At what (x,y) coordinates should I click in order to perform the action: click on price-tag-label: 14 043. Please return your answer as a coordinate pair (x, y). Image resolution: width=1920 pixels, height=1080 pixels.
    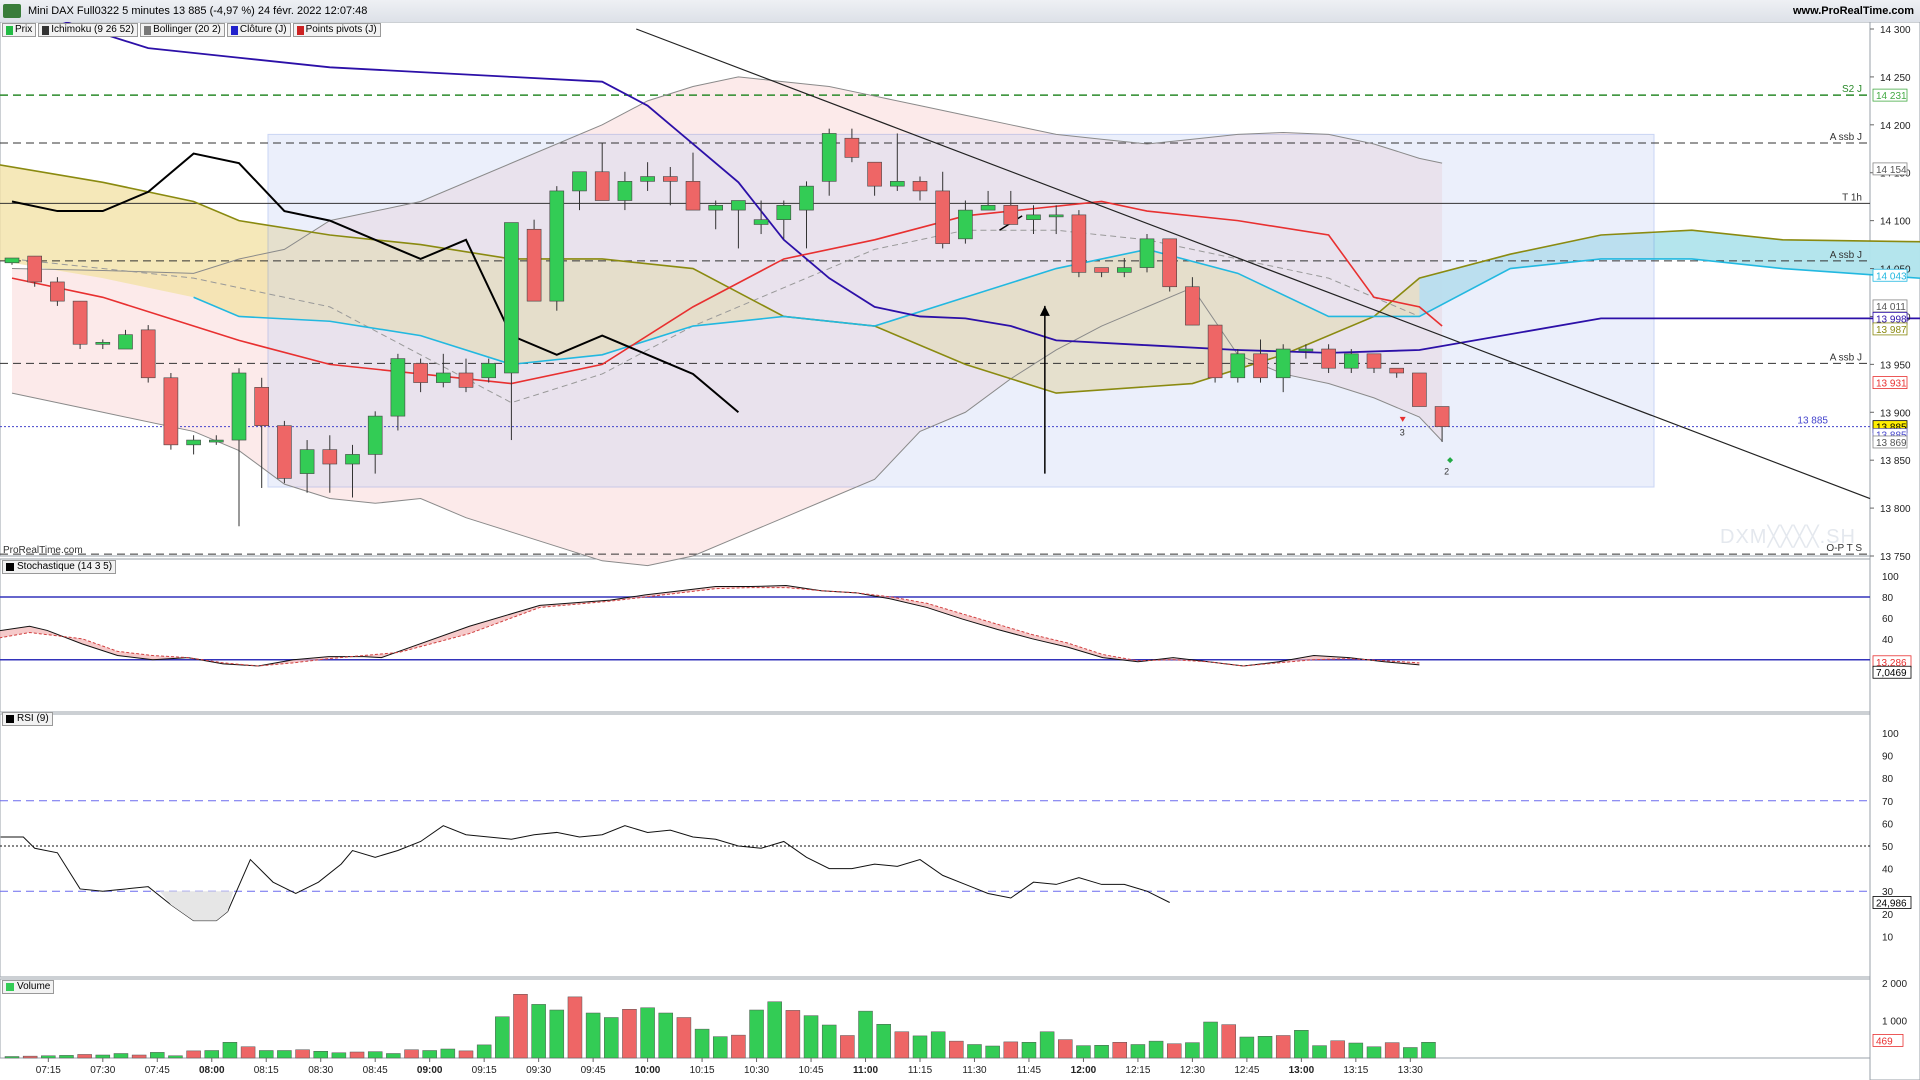
    Looking at the image, I should click on (1891, 276).